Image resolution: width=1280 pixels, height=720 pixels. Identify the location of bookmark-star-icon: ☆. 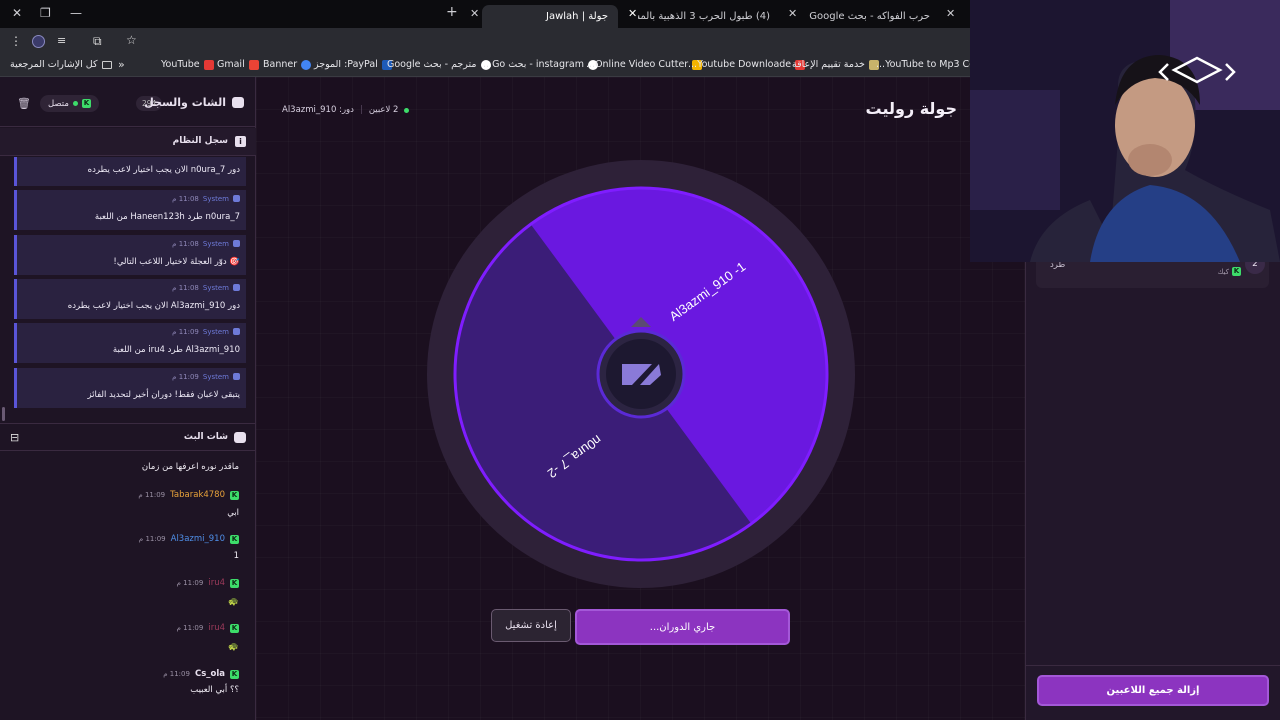
(131, 40).